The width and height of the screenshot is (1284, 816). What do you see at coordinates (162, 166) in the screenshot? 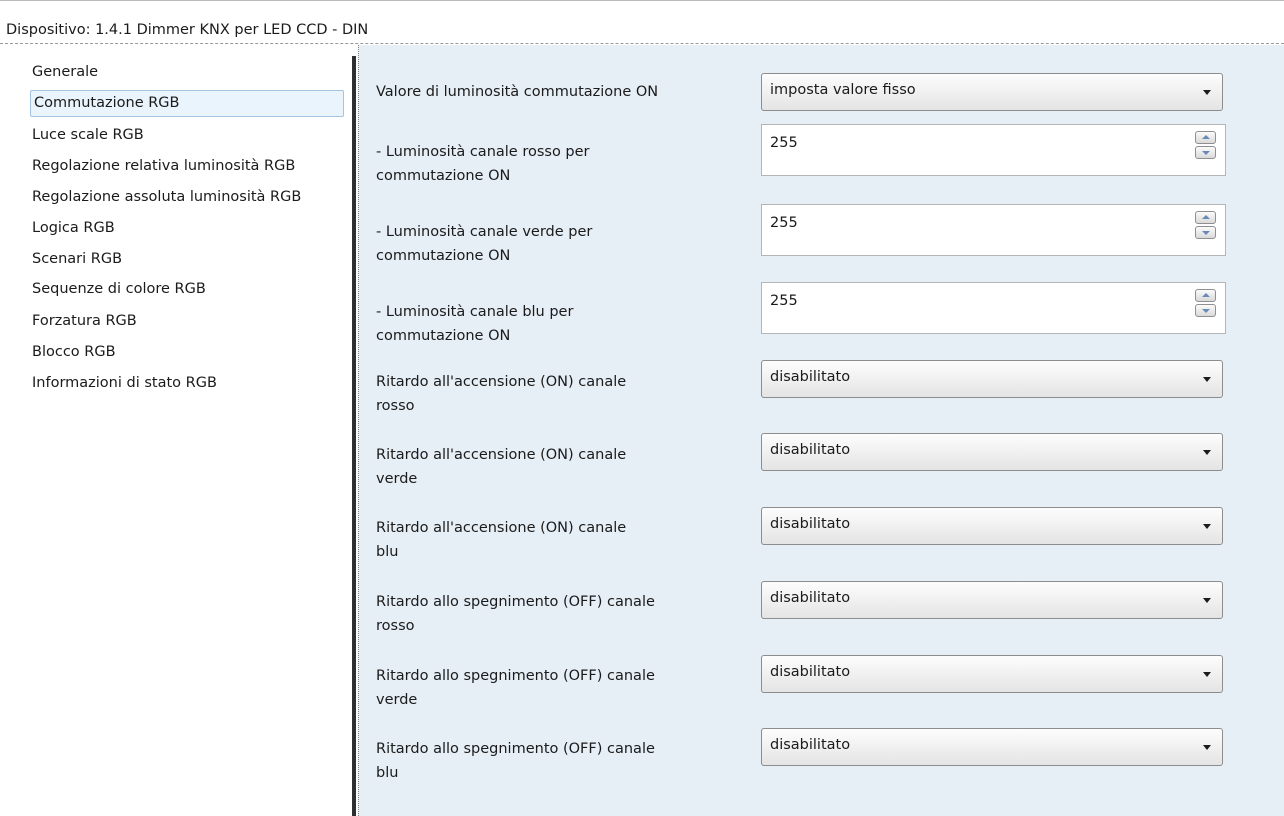
I see `sidebar-item-regolazione-relativa: Regolazione relativa luminosità RGB` at bounding box center [162, 166].